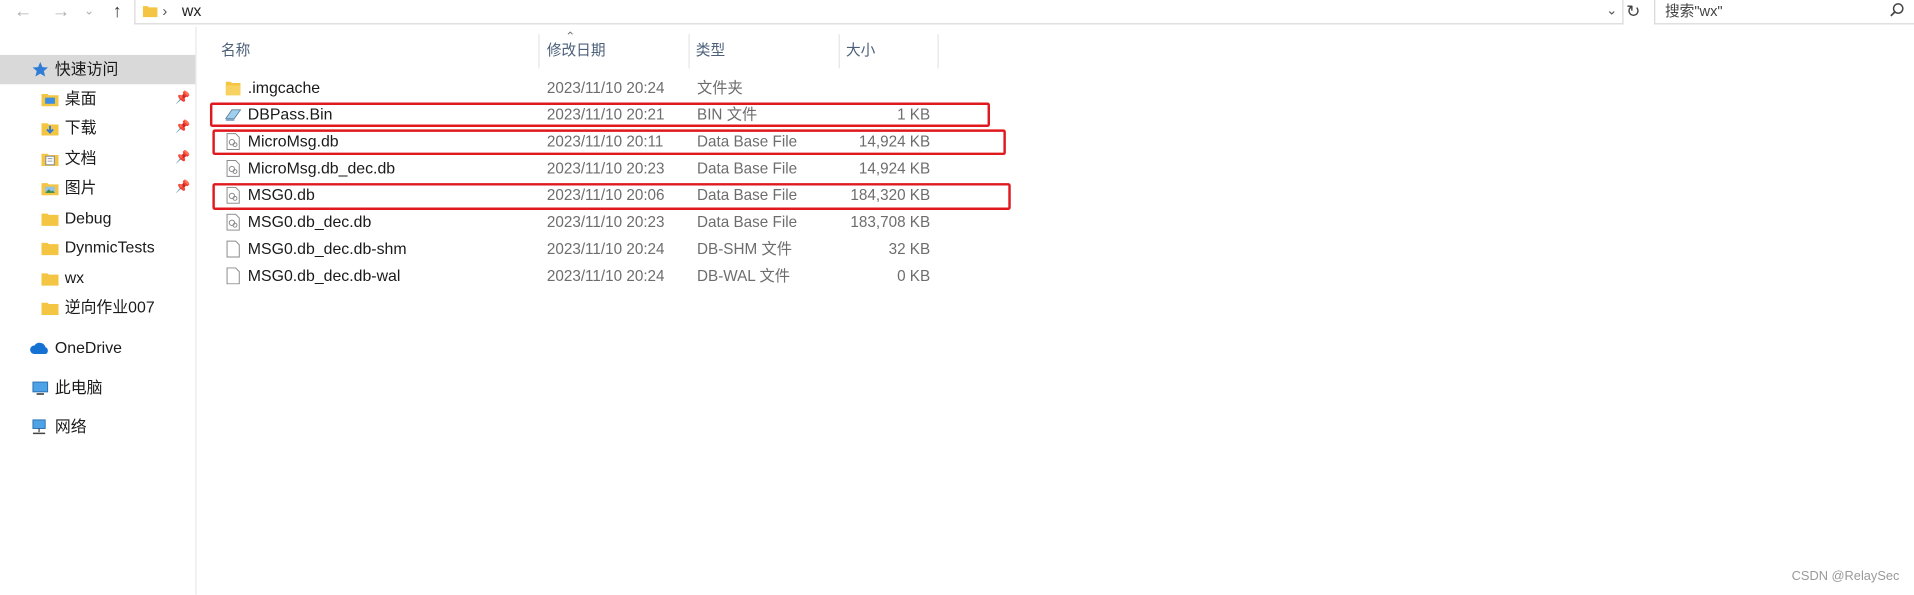 This screenshot has width=1914, height=595. Describe the element at coordinates (191, 11) in the screenshot. I see `breadcrumb-wx: wx` at that location.